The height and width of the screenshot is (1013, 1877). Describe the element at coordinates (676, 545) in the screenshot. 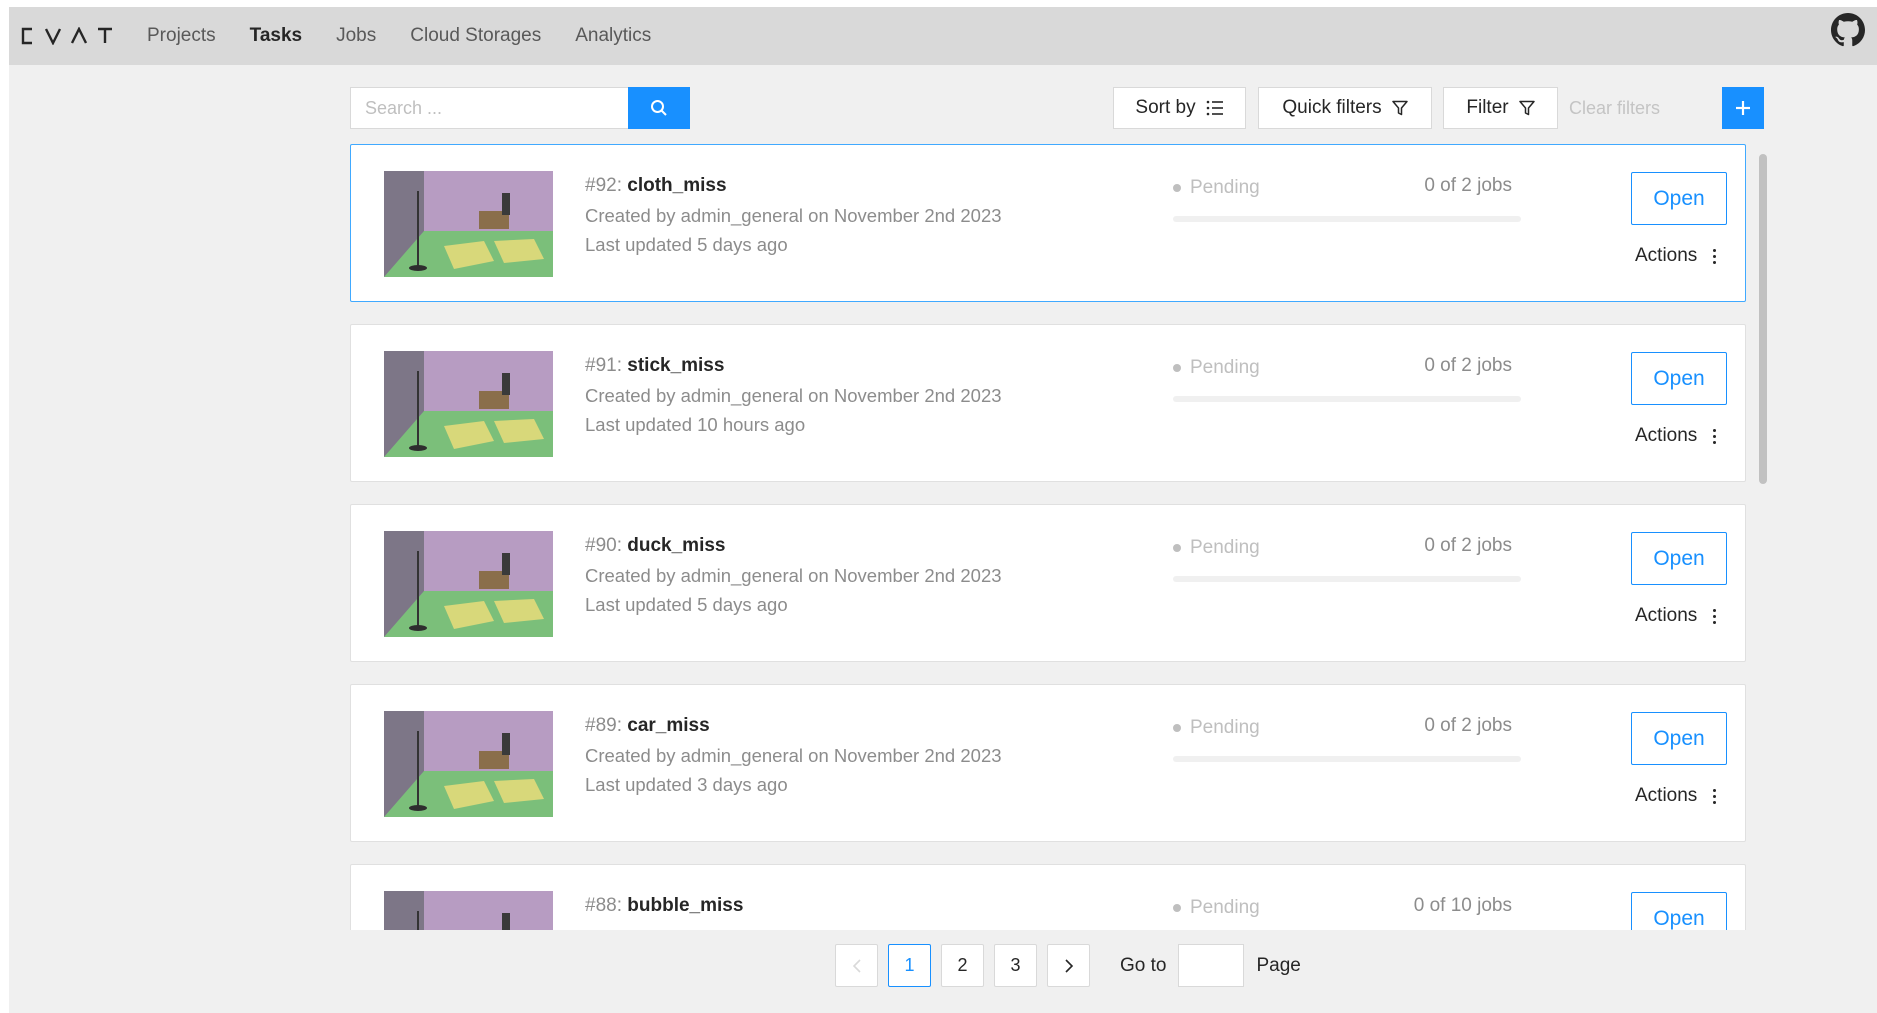

I see `task-name: duck_miss` at that location.